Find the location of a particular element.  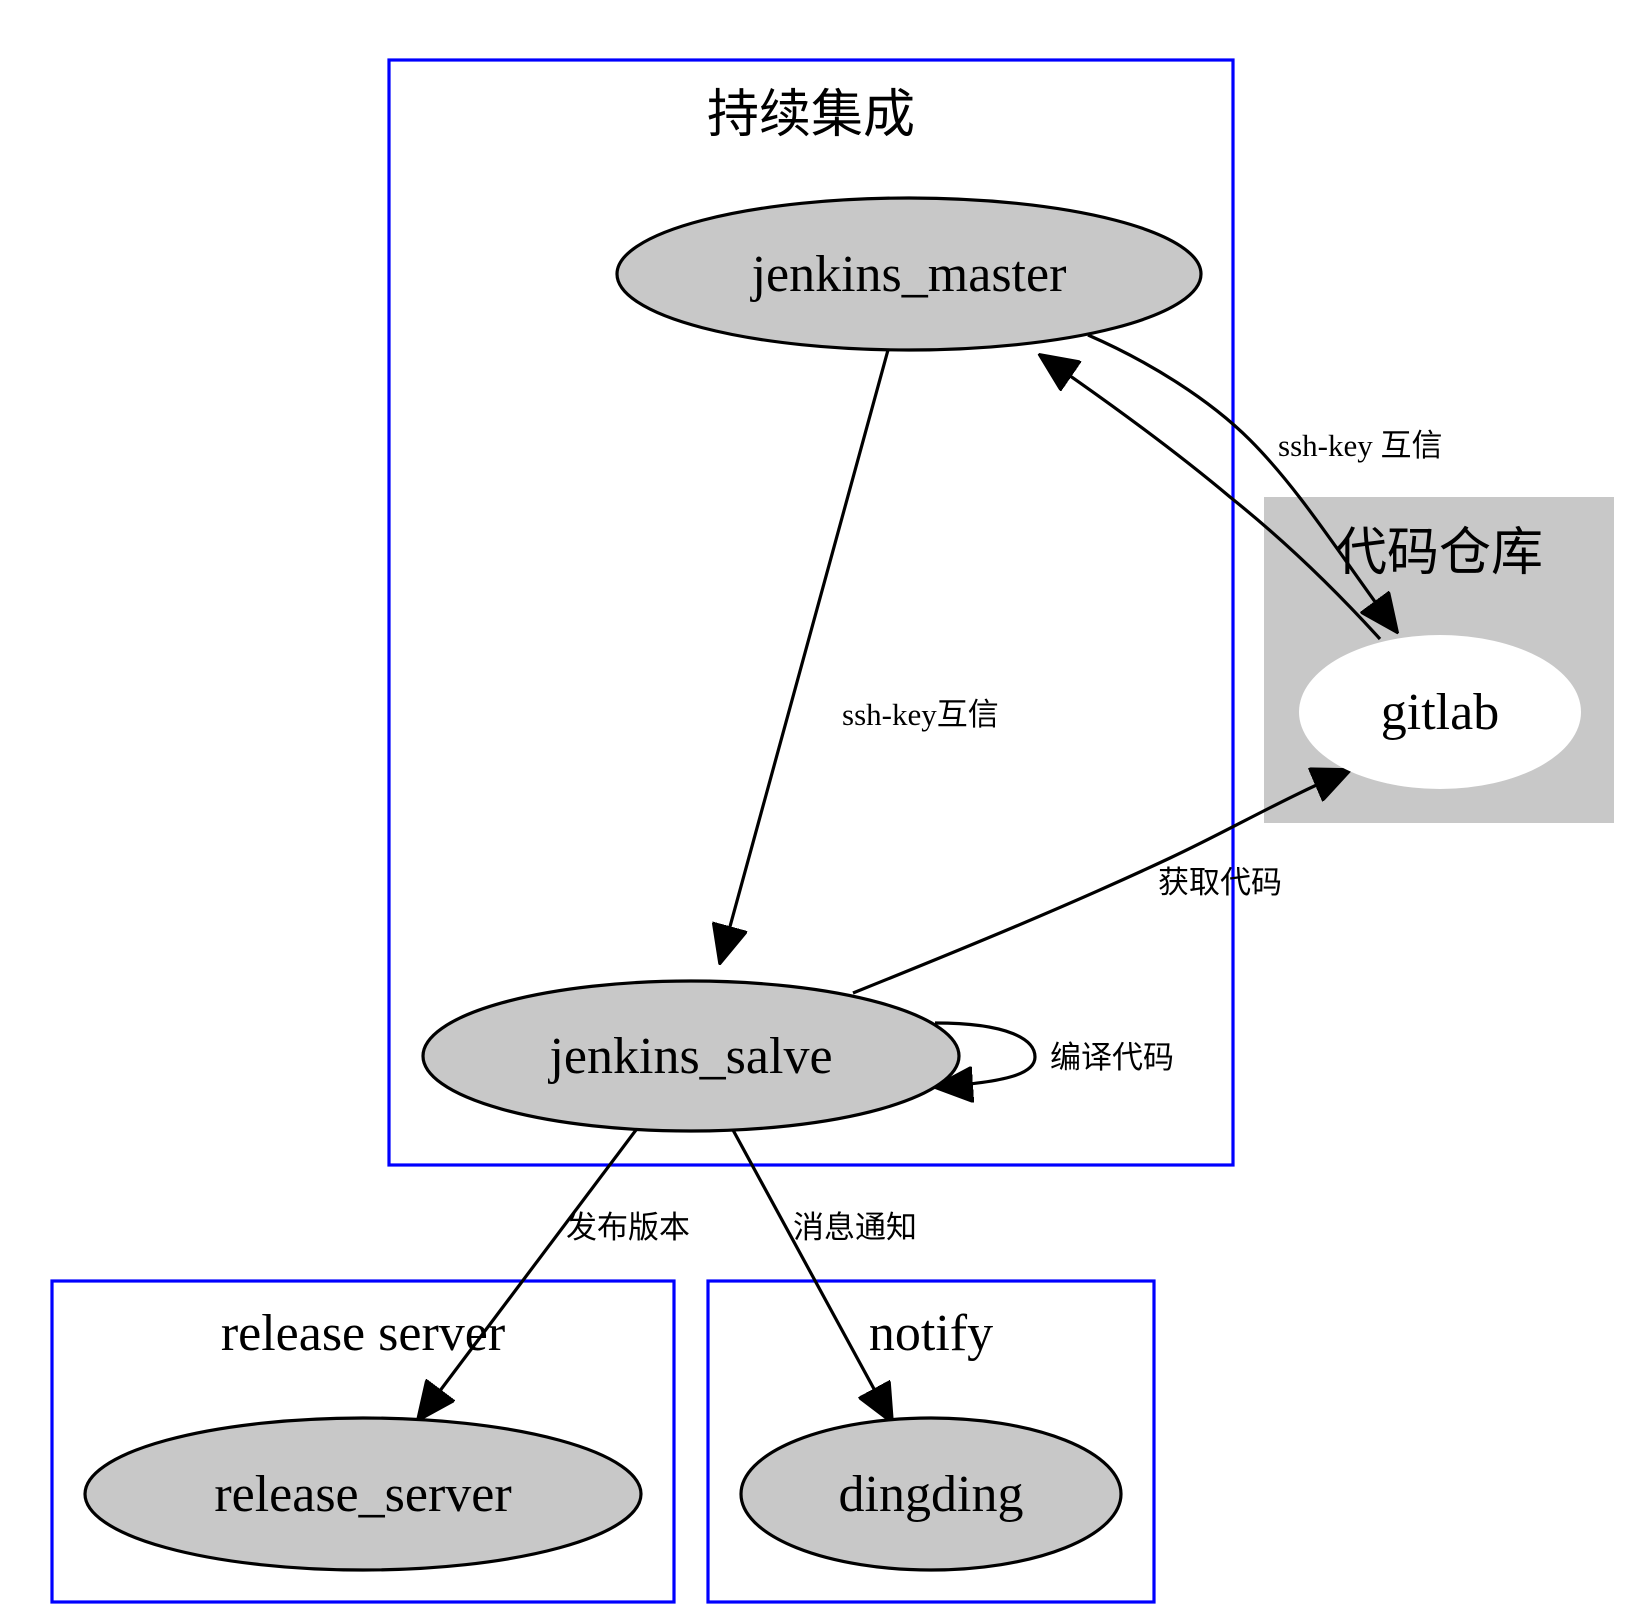

edge-salve-to-dingding: 消息通知 is located at coordinates (824, 1275).